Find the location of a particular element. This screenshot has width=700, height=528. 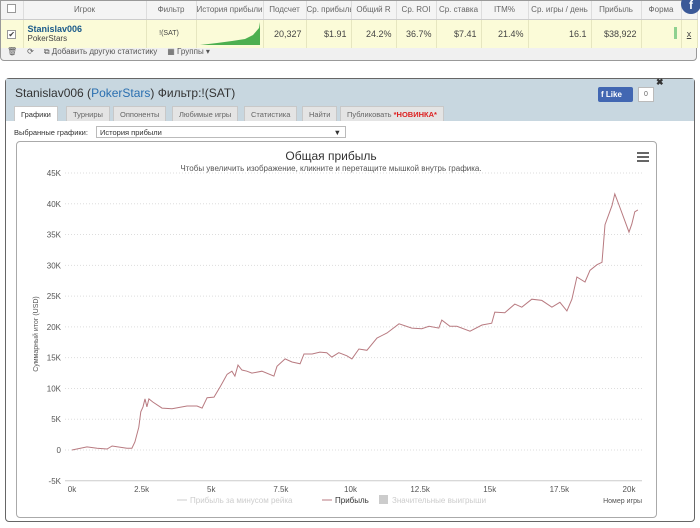

tab-charts: Графики is located at coordinates (36, 113).